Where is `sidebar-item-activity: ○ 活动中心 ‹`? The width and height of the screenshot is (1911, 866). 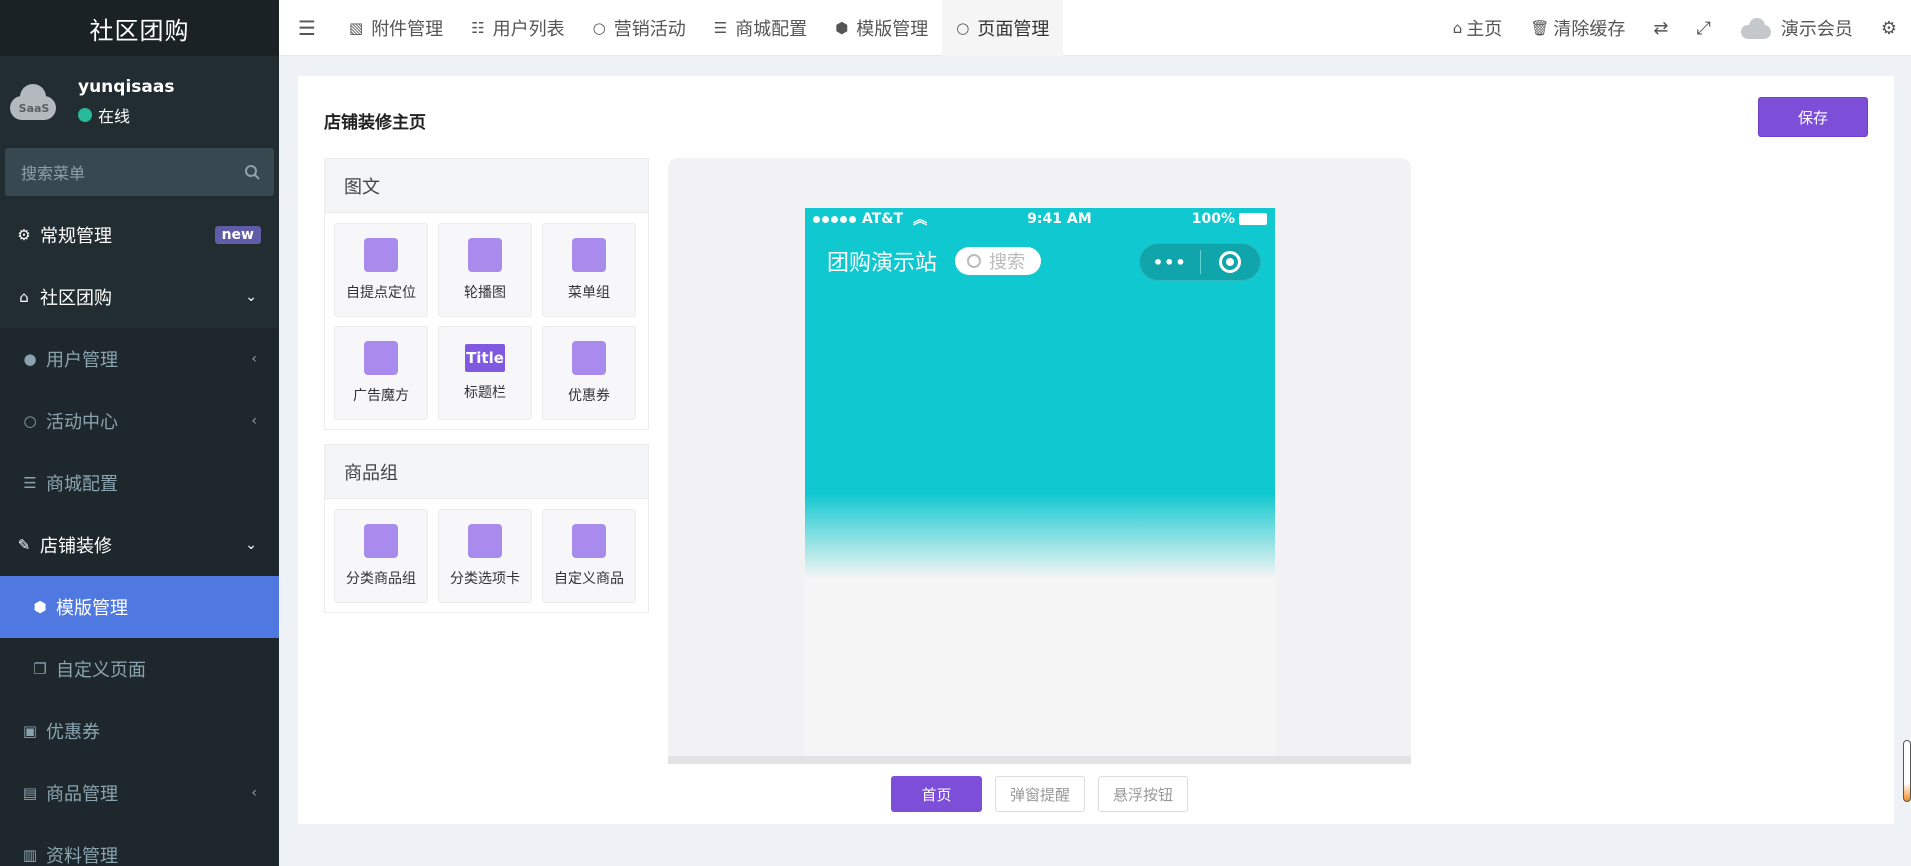 sidebar-item-activity: ○ 活动中心 ‹ is located at coordinates (139, 421).